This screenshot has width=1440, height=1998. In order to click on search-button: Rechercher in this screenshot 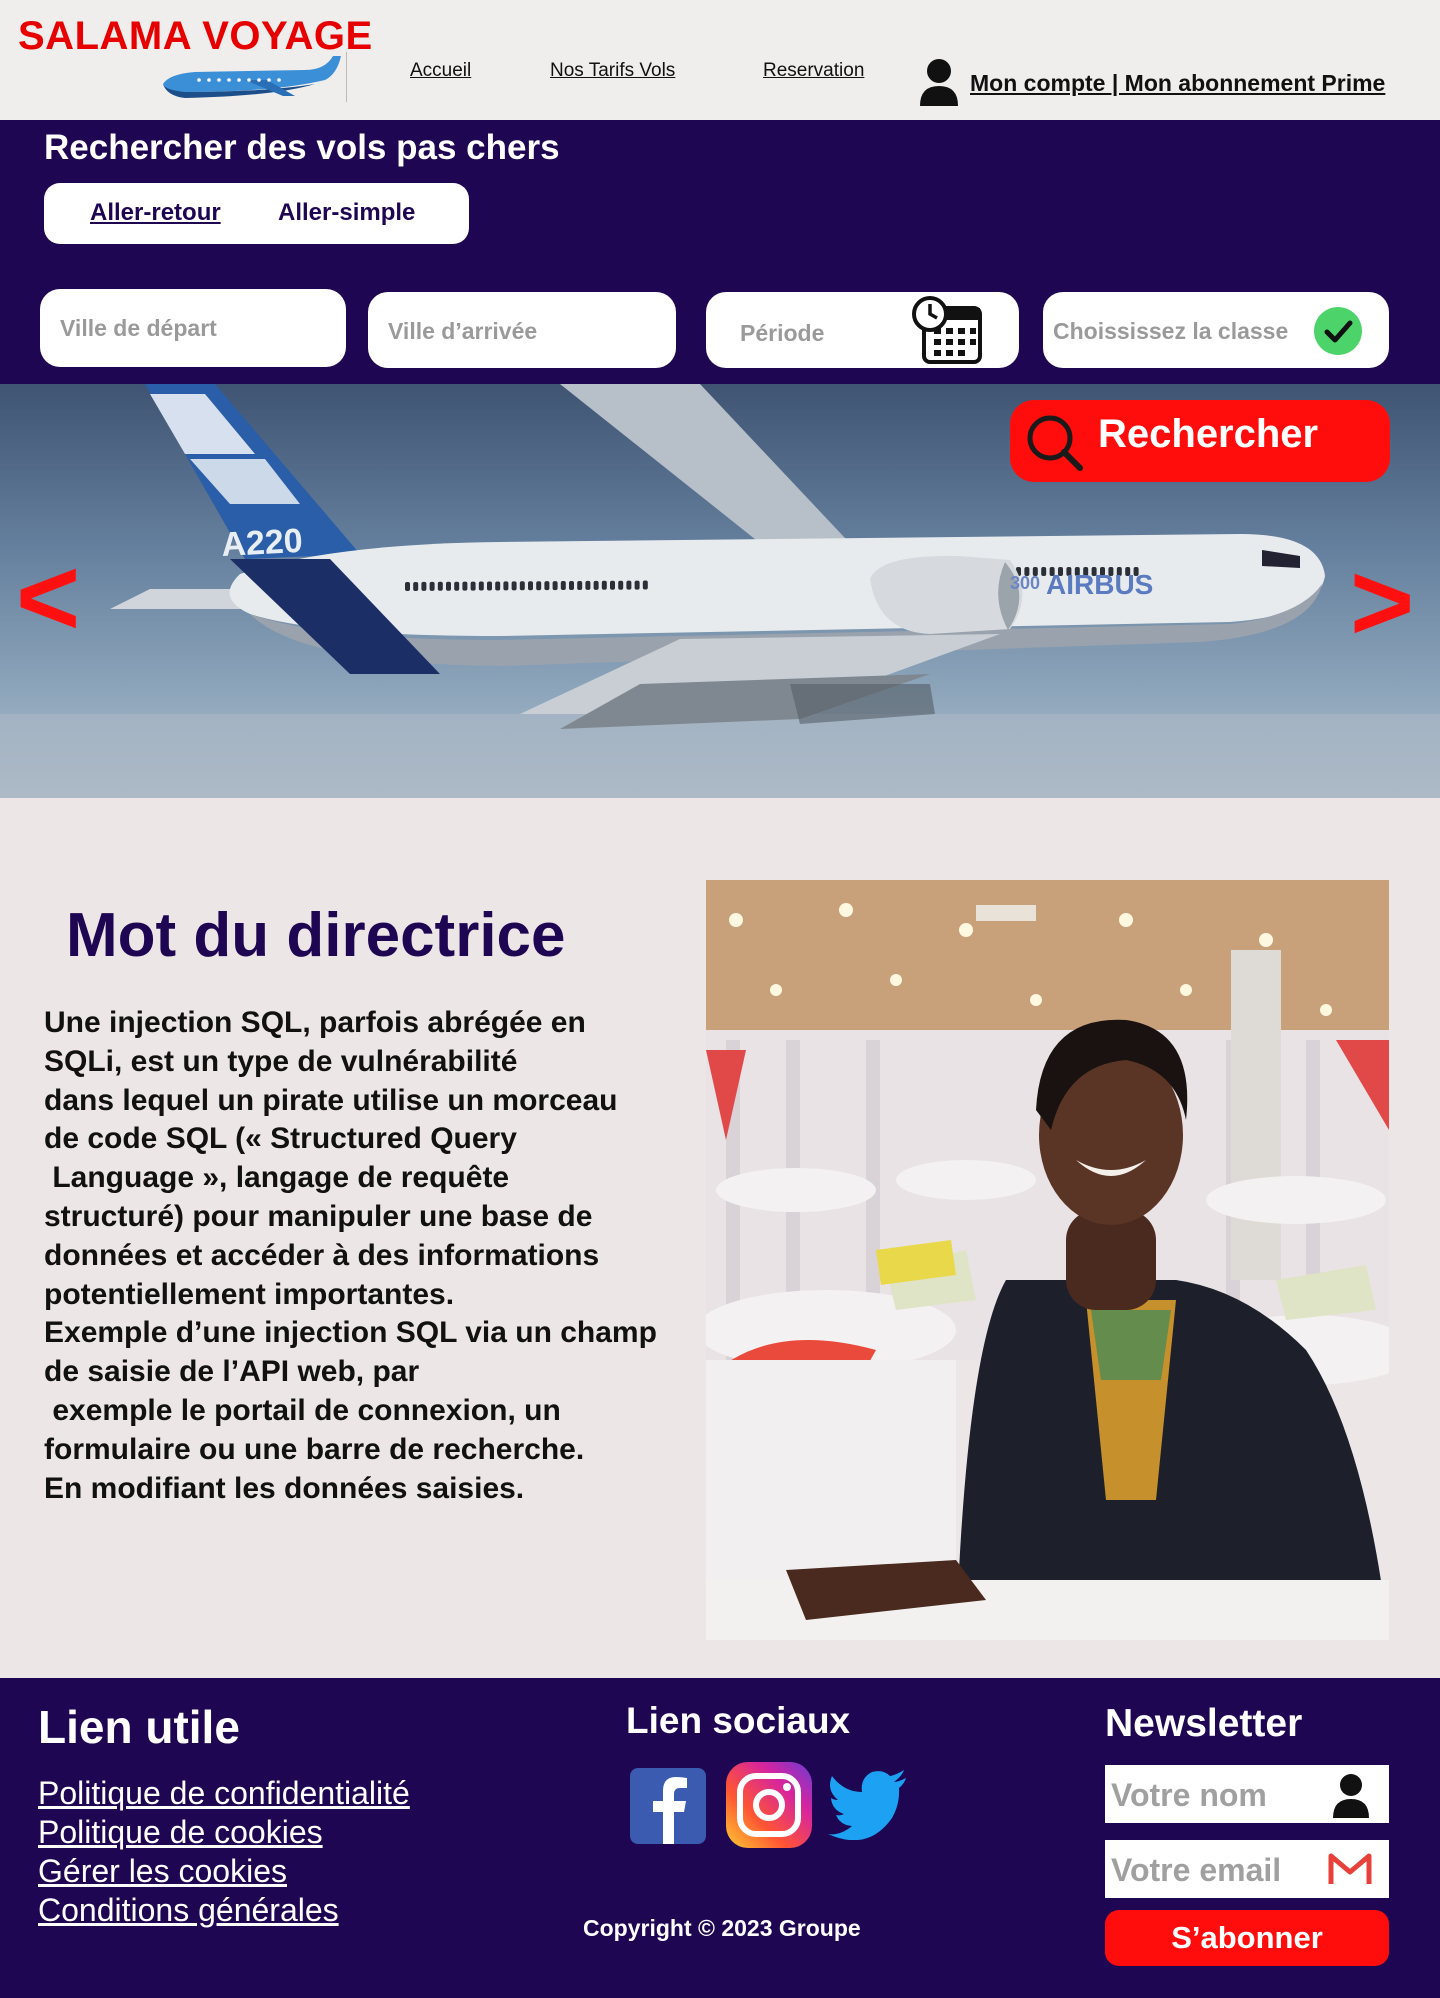, I will do `click(1200, 441)`.